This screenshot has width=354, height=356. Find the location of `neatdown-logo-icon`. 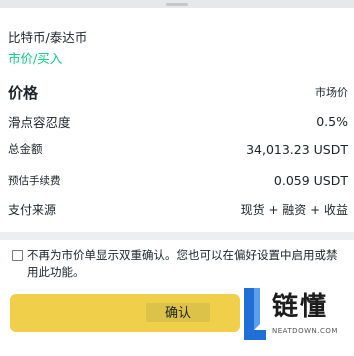

neatdown-logo-icon is located at coordinates (255, 314).